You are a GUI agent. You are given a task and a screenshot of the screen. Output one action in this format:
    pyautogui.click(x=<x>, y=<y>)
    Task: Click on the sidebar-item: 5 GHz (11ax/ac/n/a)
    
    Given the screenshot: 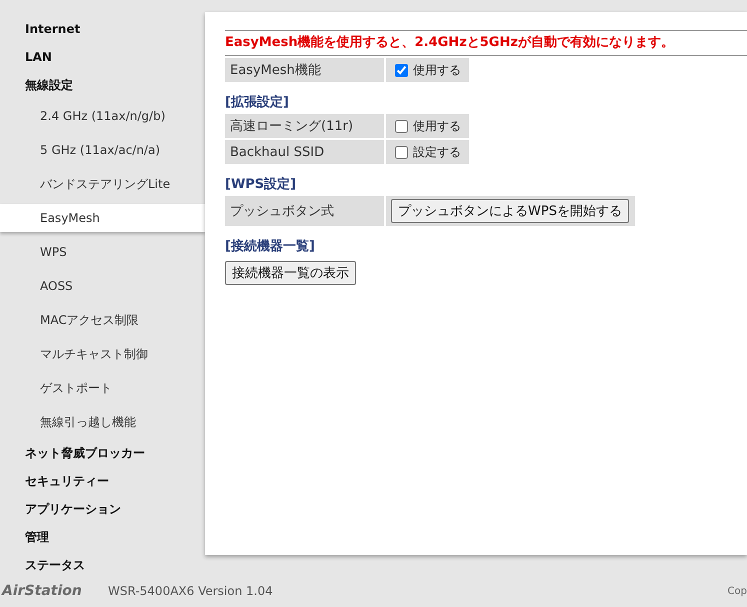 What is the action you would take?
    pyautogui.click(x=102, y=150)
    